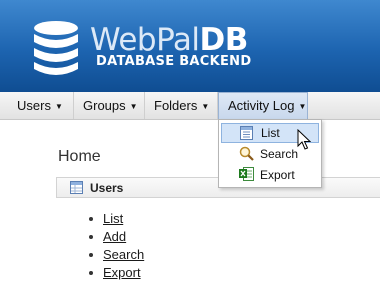 This screenshot has width=380, height=293. What do you see at coordinates (34, 105) in the screenshot?
I see `nav-users-label: Users` at bounding box center [34, 105].